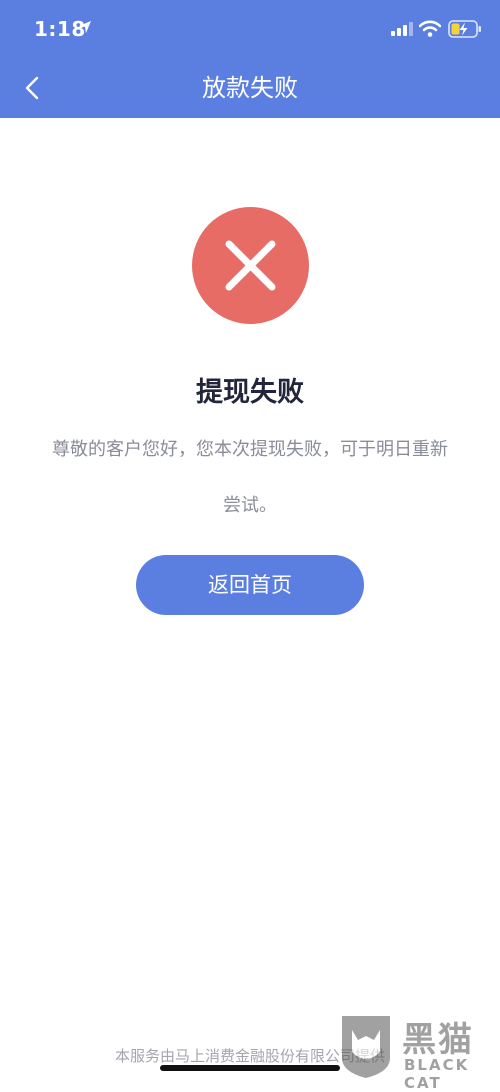 The height and width of the screenshot is (1092, 500). I want to click on watermark-sub: BLACK CAT, so click(437, 1074).